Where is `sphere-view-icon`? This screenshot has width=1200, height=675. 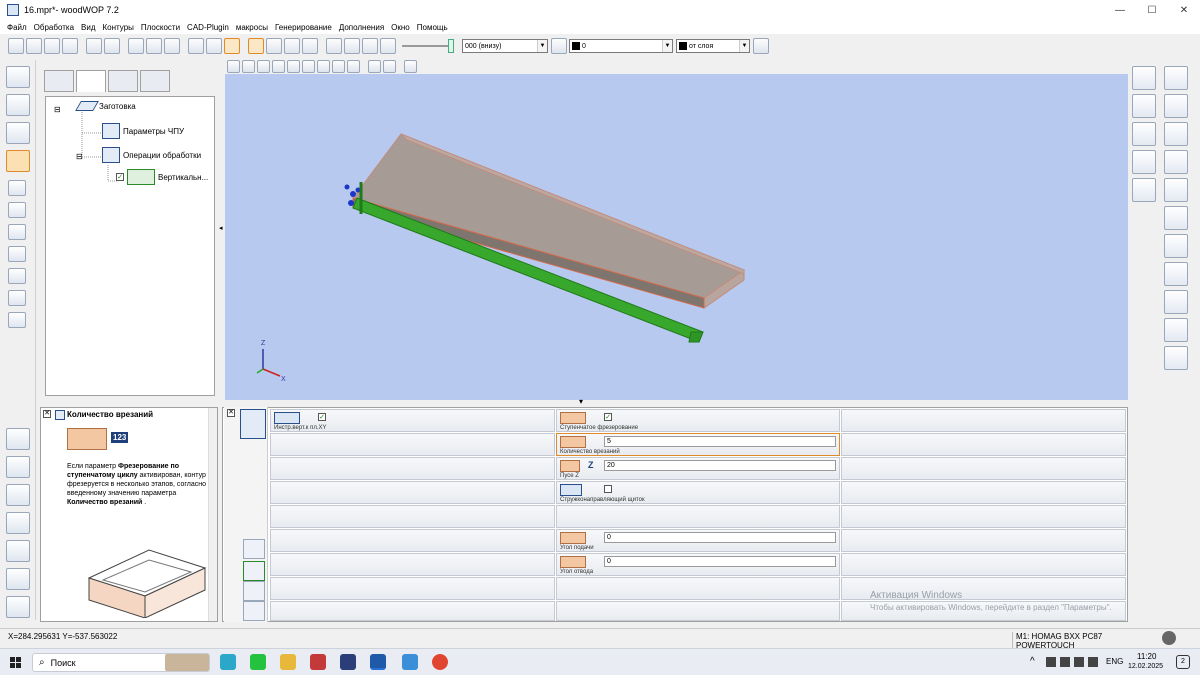
sphere-view-icon is located at coordinates (214, 46).